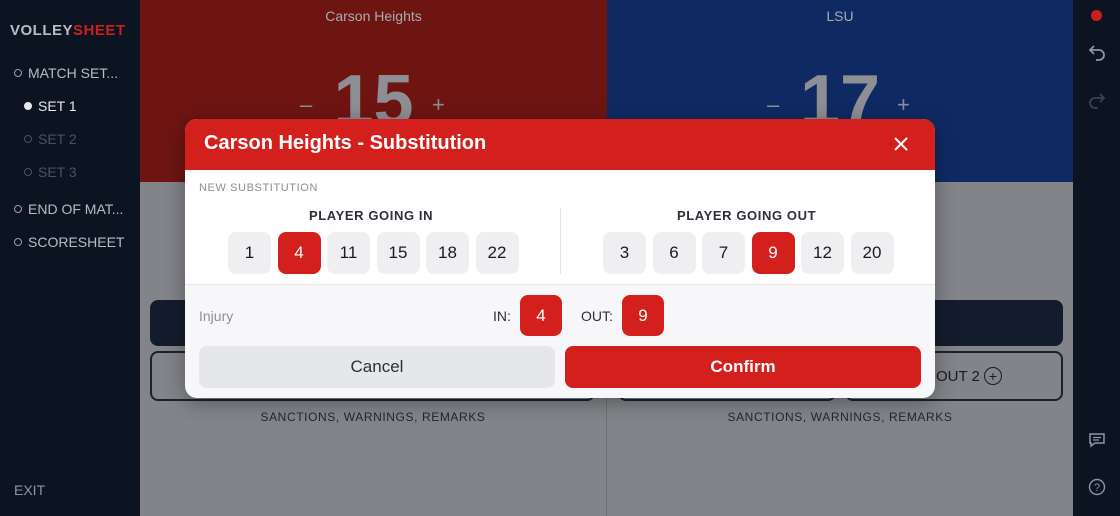 The width and height of the screenshot is (1120, 516). Describe the element at coordinates (992, 376) in the screenshot. I see `plus-circle-icon: +` at that location.